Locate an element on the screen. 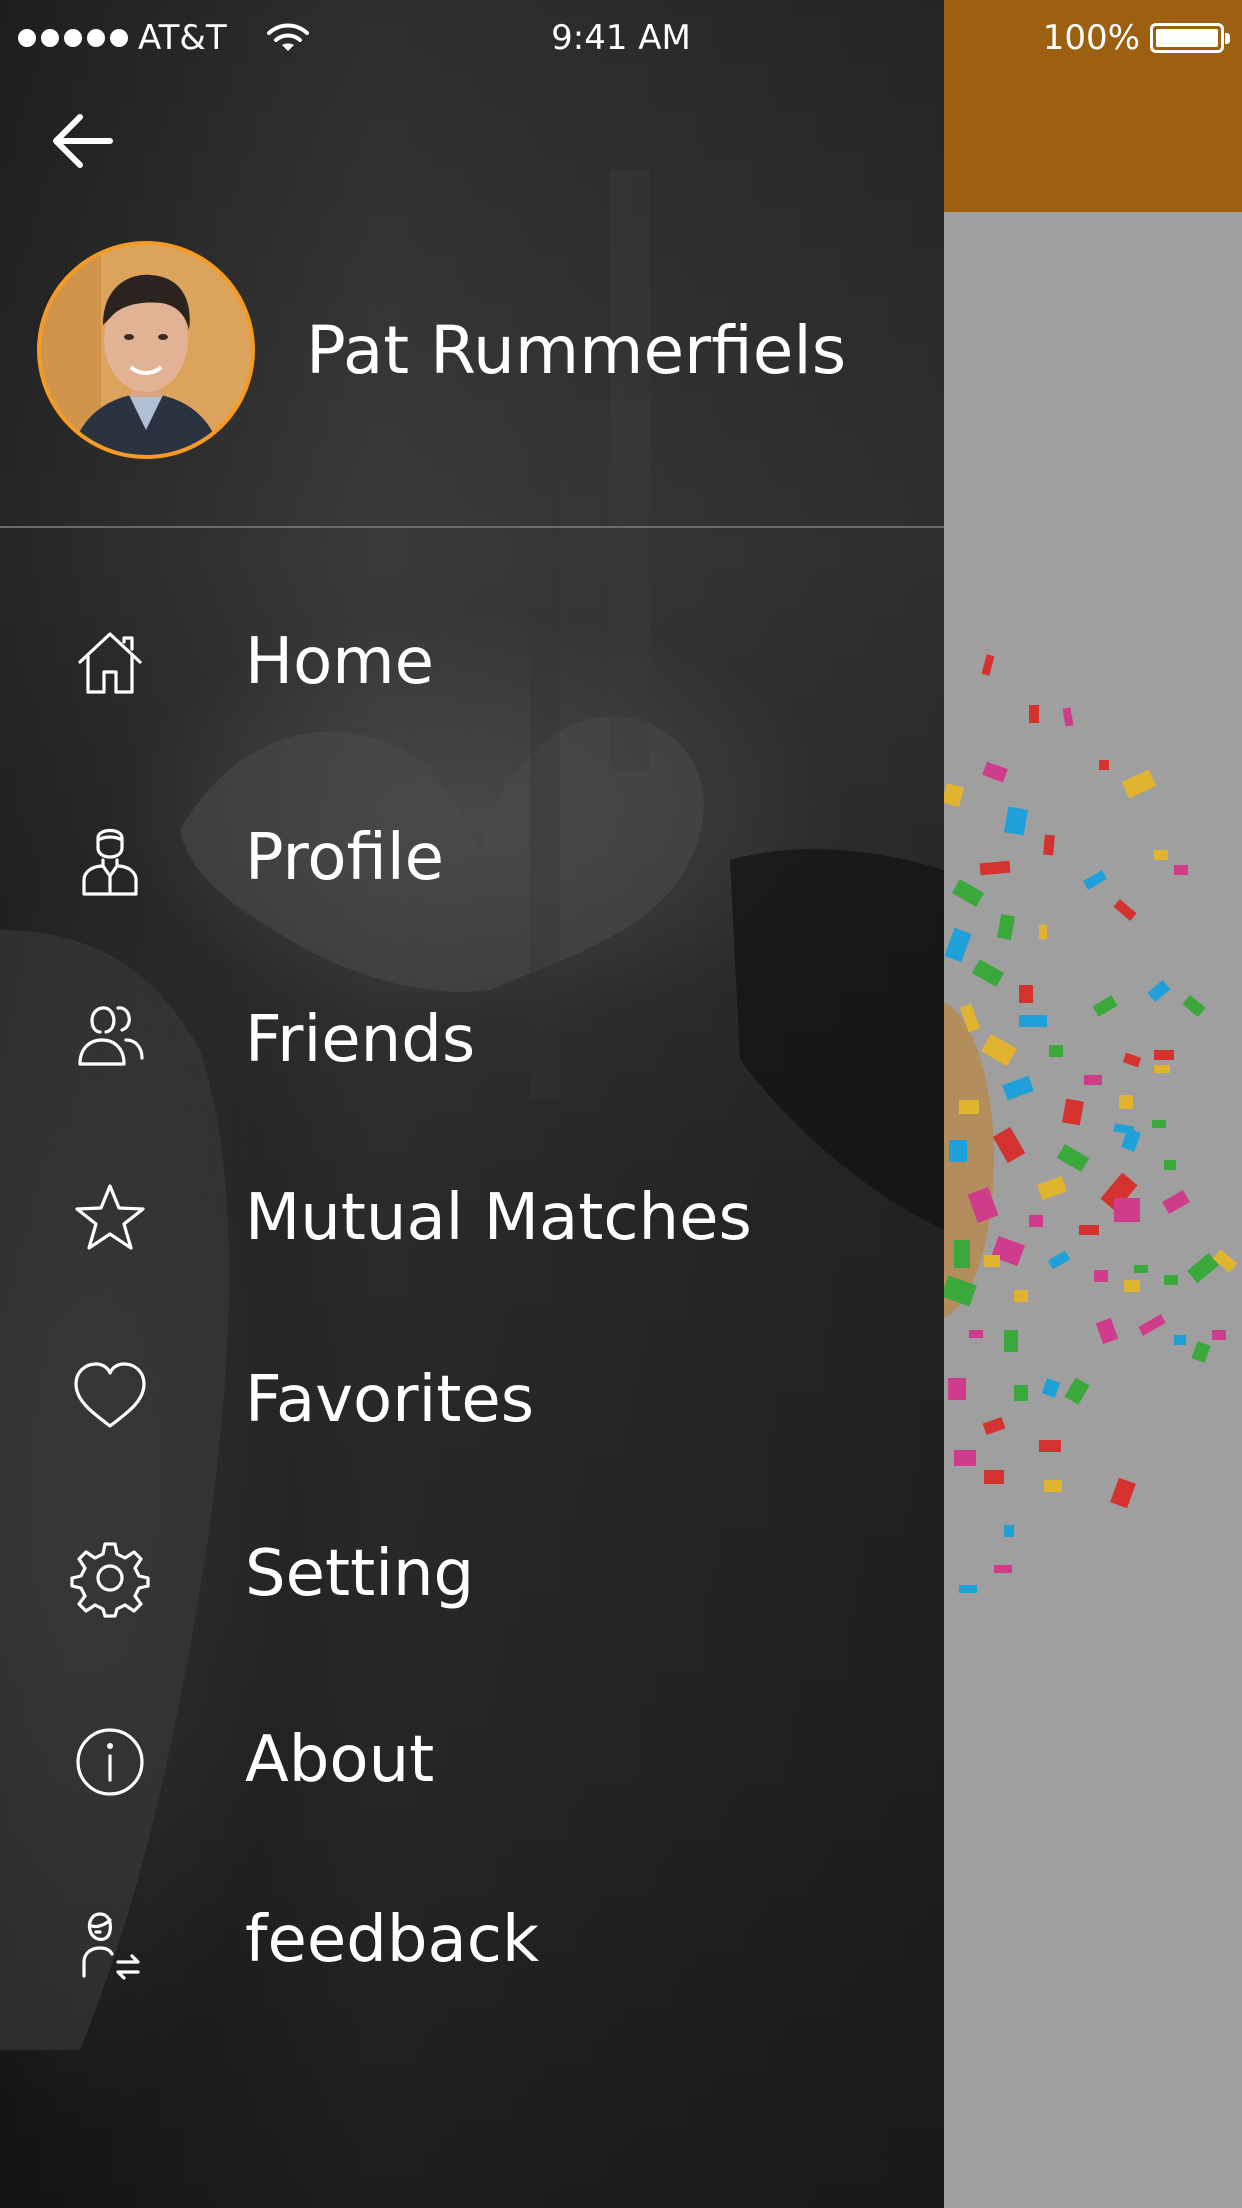  confetti-decoration is located at coordinates (1091, 1123).